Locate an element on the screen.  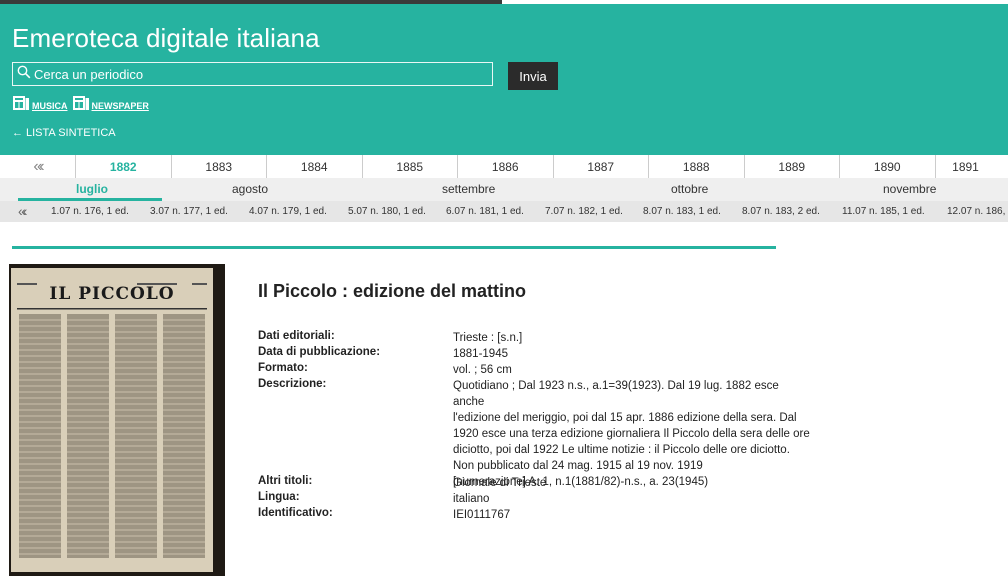
year-tab-1883: 1883 is located at coordinates (219, 166).